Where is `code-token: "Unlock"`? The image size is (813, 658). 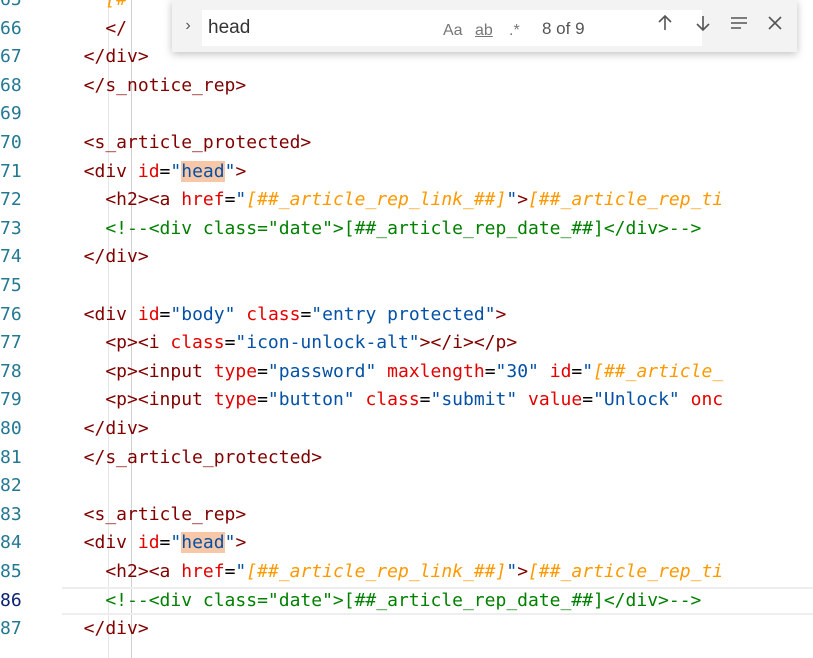 code-token: "Unlock" is located at coordinates (636, 400).